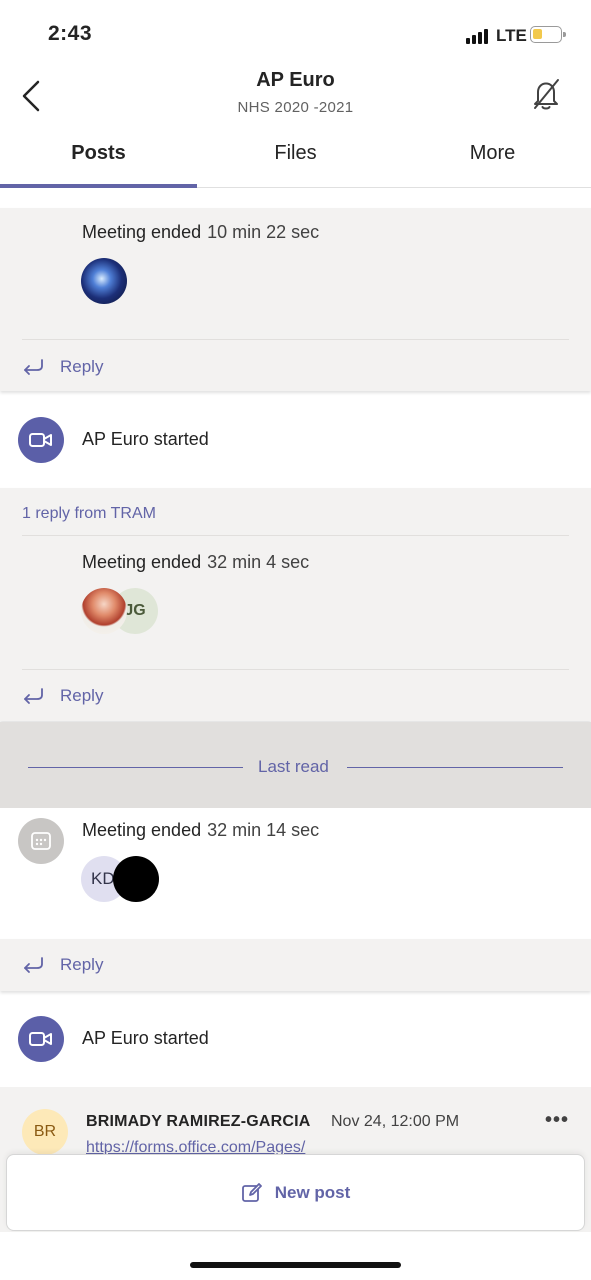  What do you see at coordinates (480, 36) in the screenshot?
I see `signal-icon` at bounding box center [480, 36].